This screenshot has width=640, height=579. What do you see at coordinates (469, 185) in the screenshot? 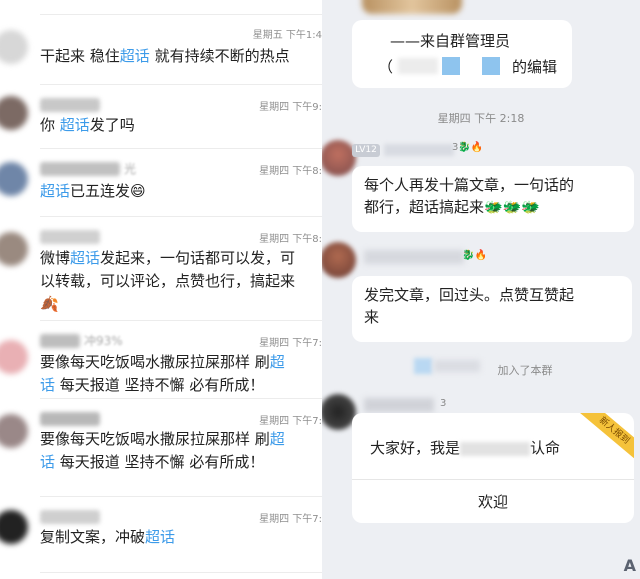
I see `message-1-line1: 每个人再发十篇文章，一句话的` at bounding box center [469, 185].